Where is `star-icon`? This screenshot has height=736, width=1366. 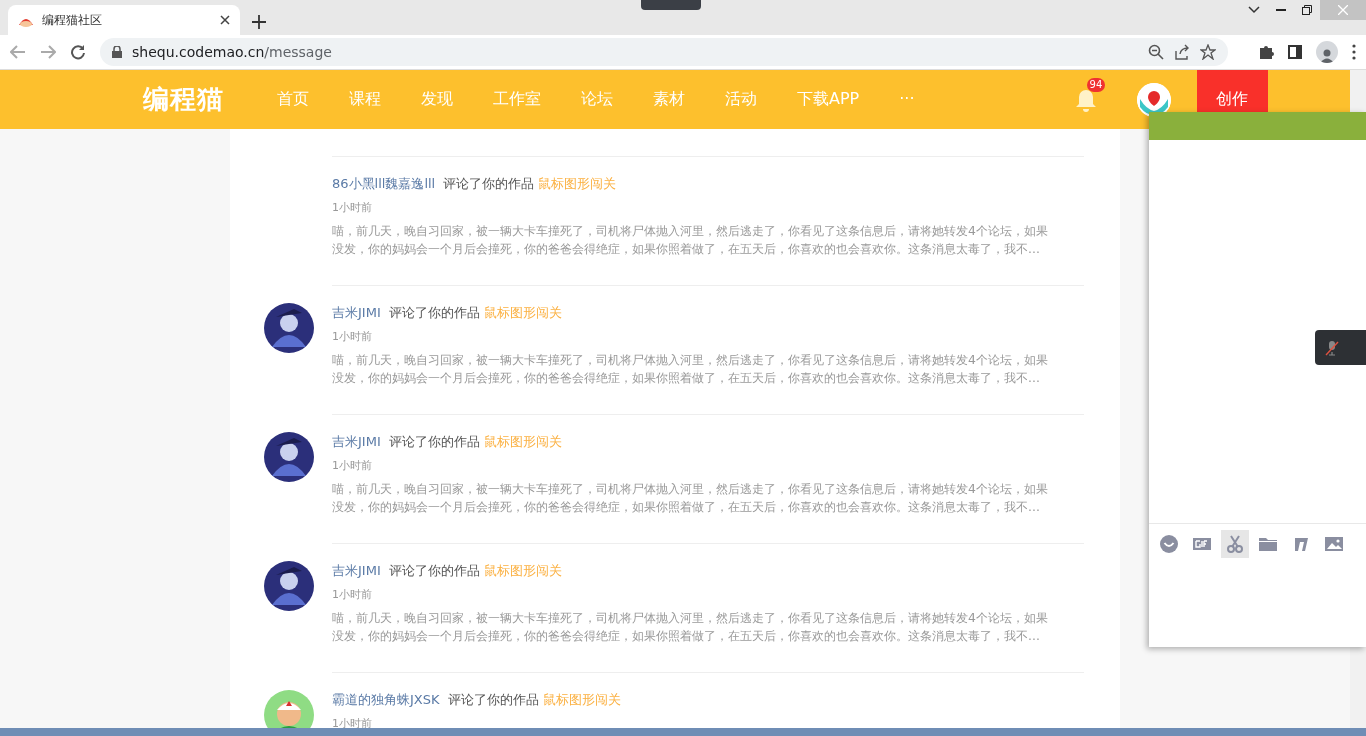 star-icon is located at coordinates (1208, 52).